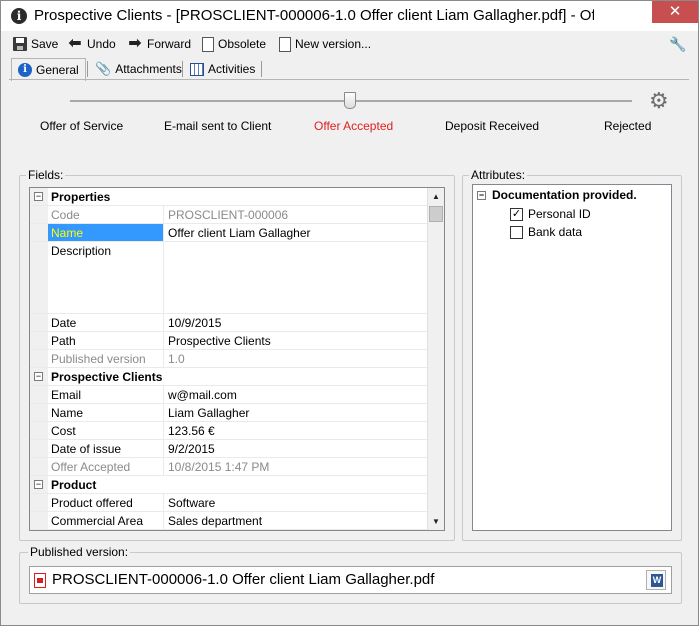 This screenshot has height=626, width=699. What do you see at coordinates (40, 580) in the screenshot?
I see `pdf-file-icon` at bounding box center [40, 580].